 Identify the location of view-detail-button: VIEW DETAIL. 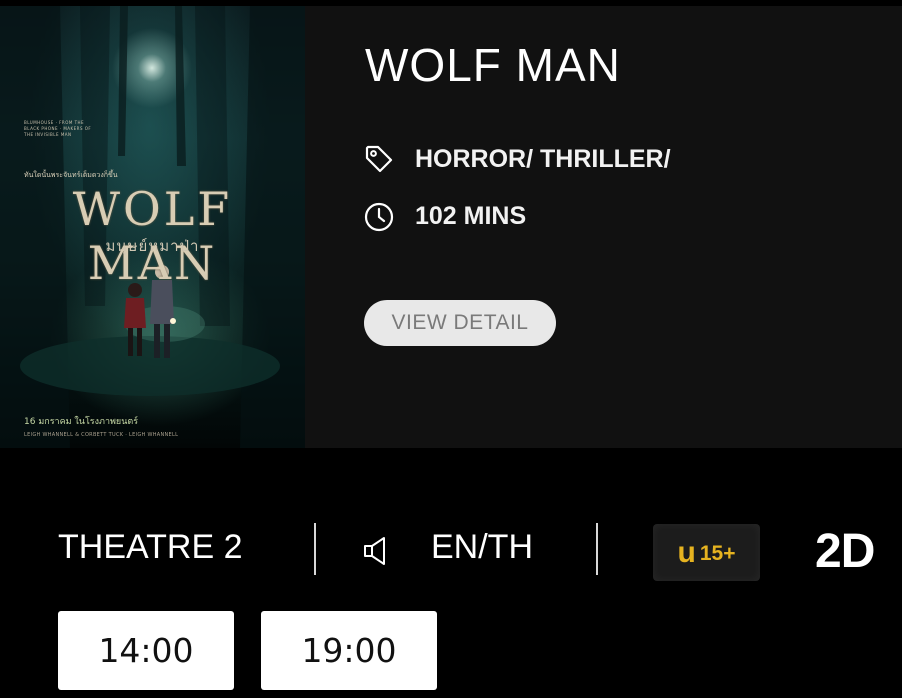
(460, 323).